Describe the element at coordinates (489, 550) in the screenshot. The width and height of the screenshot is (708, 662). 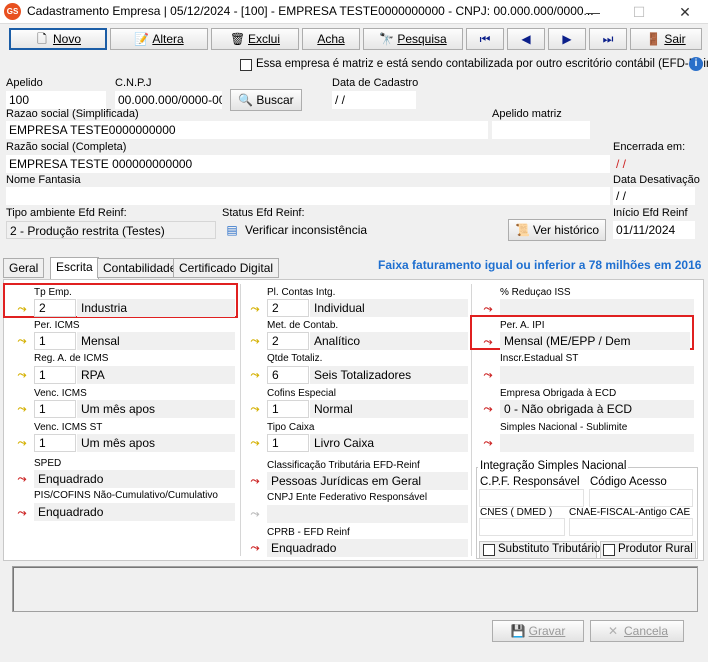
I see `substituto-tributario-checkbox` at that location.